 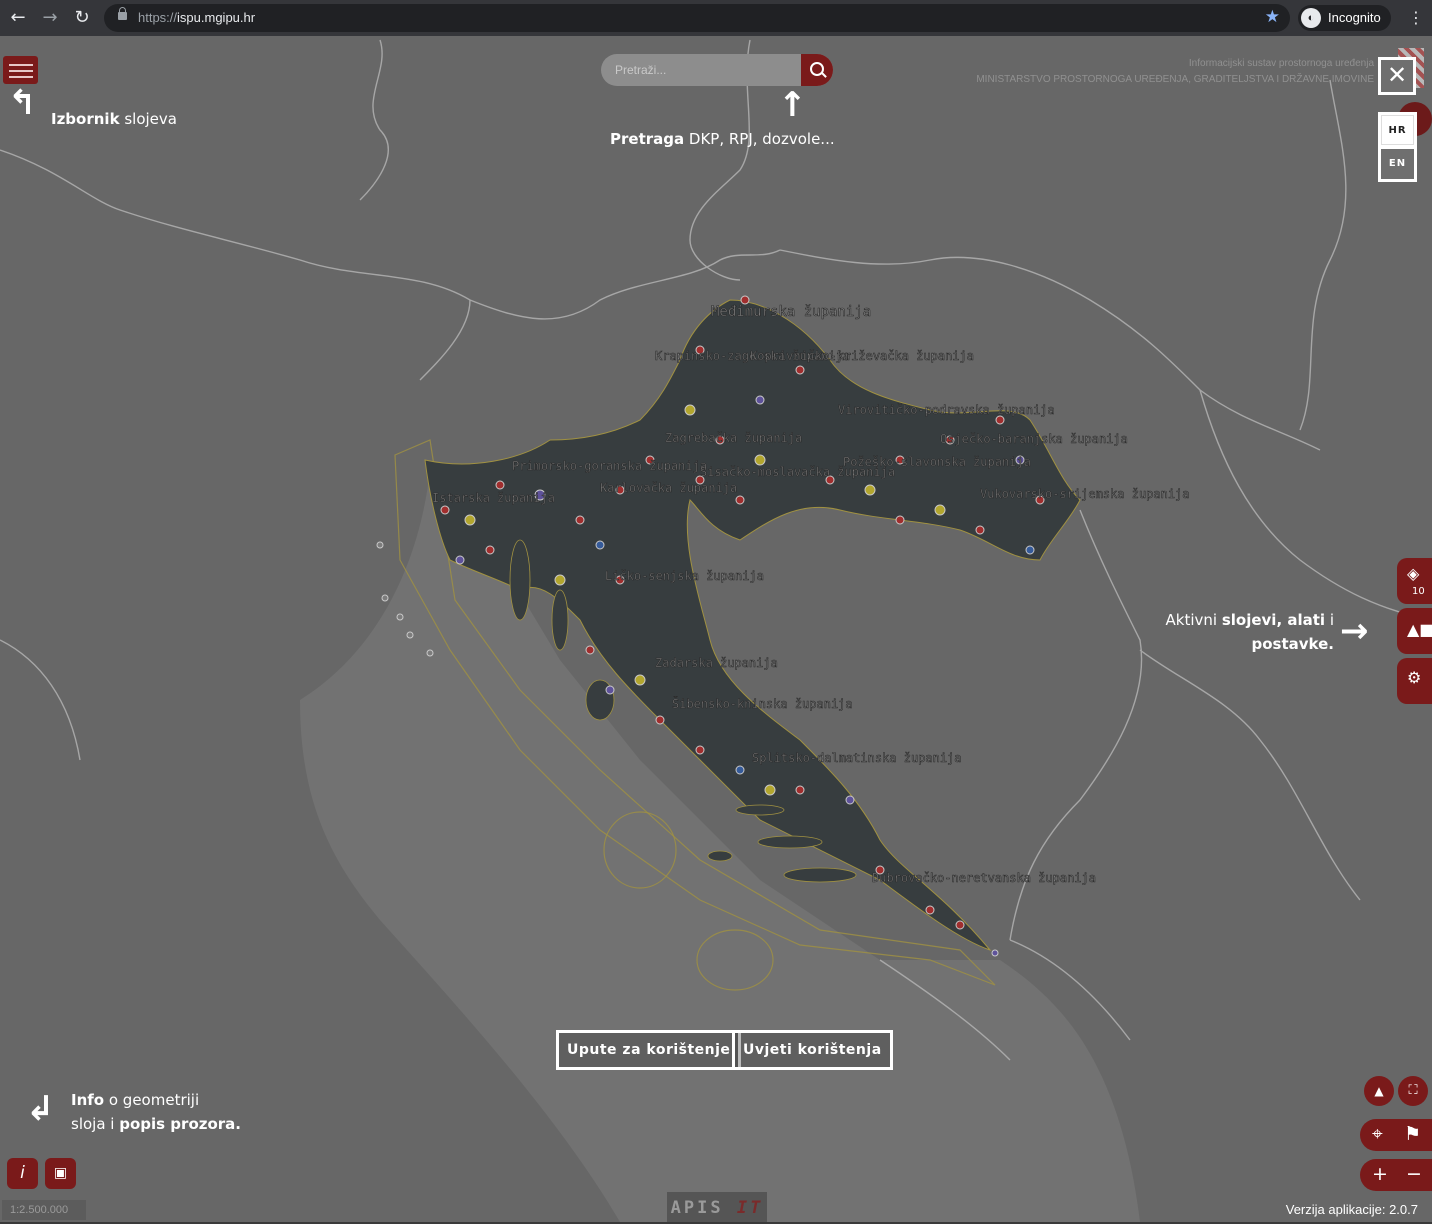 What do you see at coordinates (1419, 629) in the screenshot?
I see `shapes-icon: ▲■` at bounding box center [1419, 629].